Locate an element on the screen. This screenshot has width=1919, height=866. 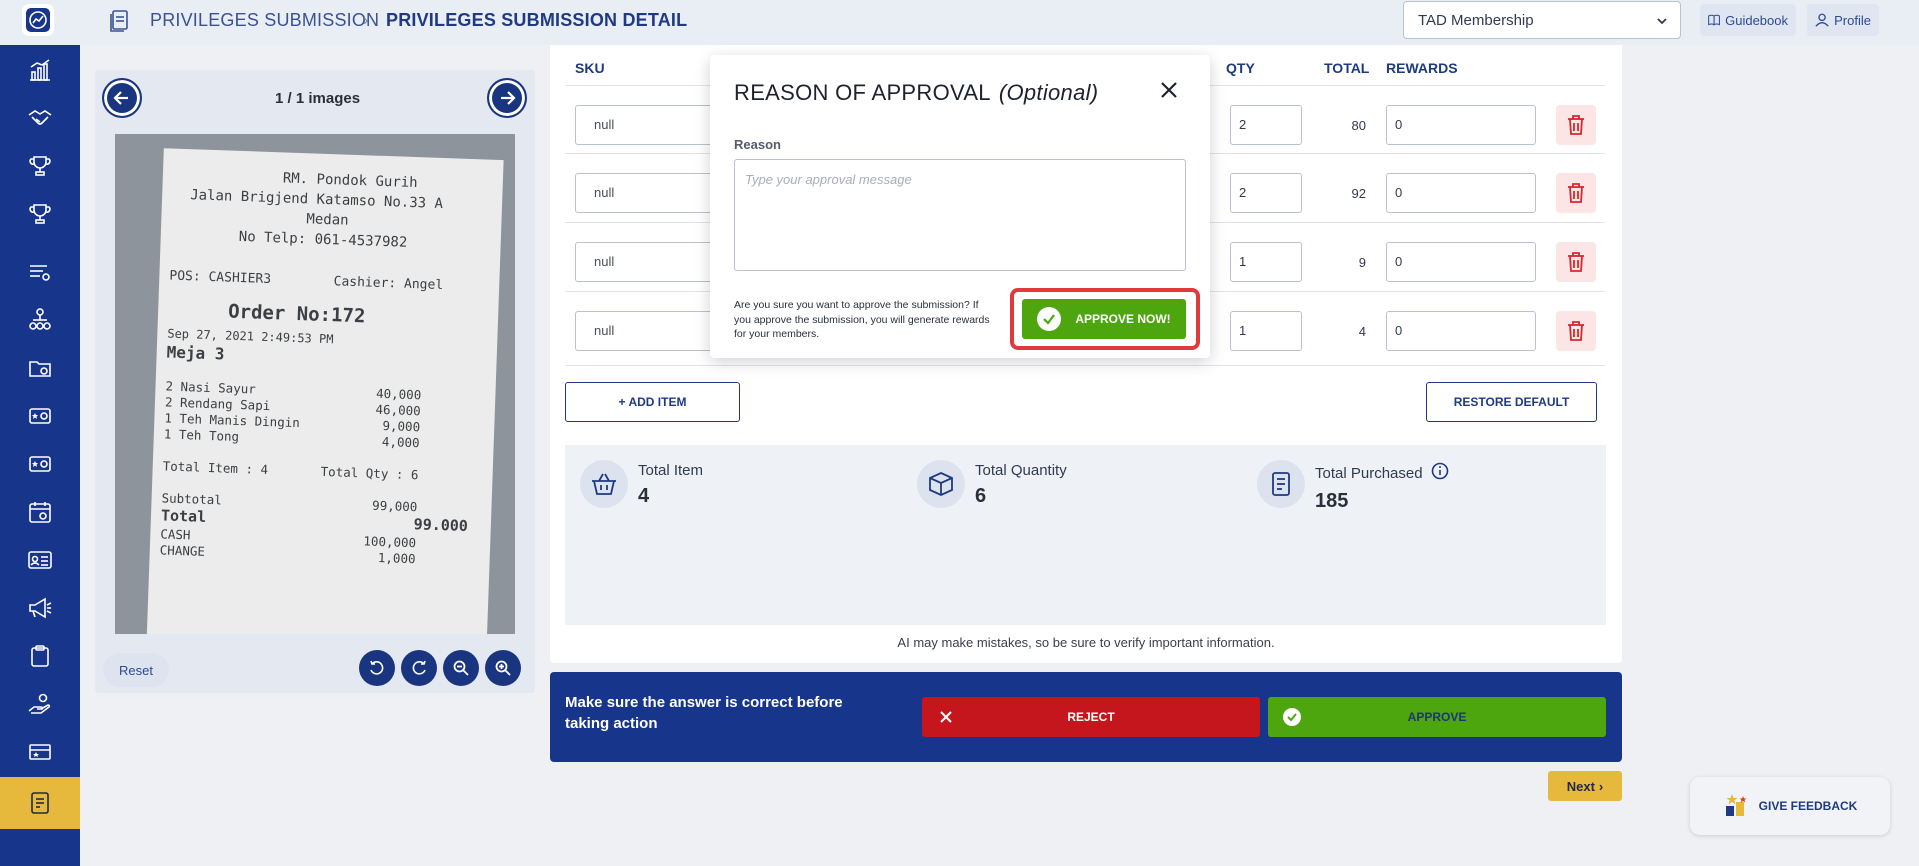
arrow-left-icon is located at coordinates (120, 98).